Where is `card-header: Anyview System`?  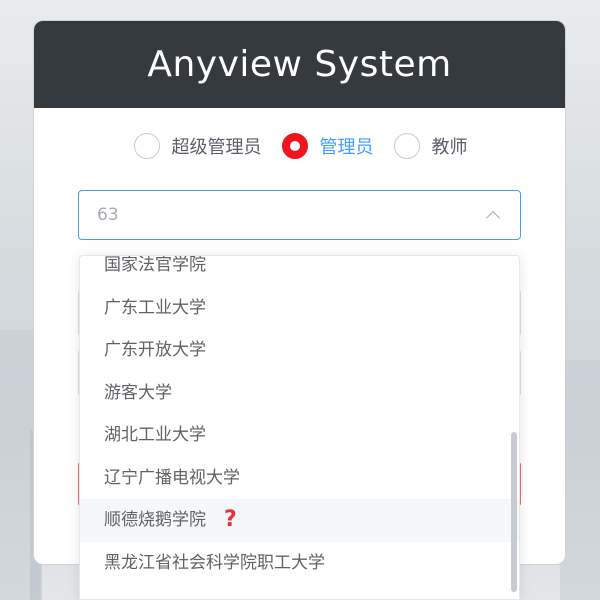 card-header: Anyview System is located at coordinates (299, 64).